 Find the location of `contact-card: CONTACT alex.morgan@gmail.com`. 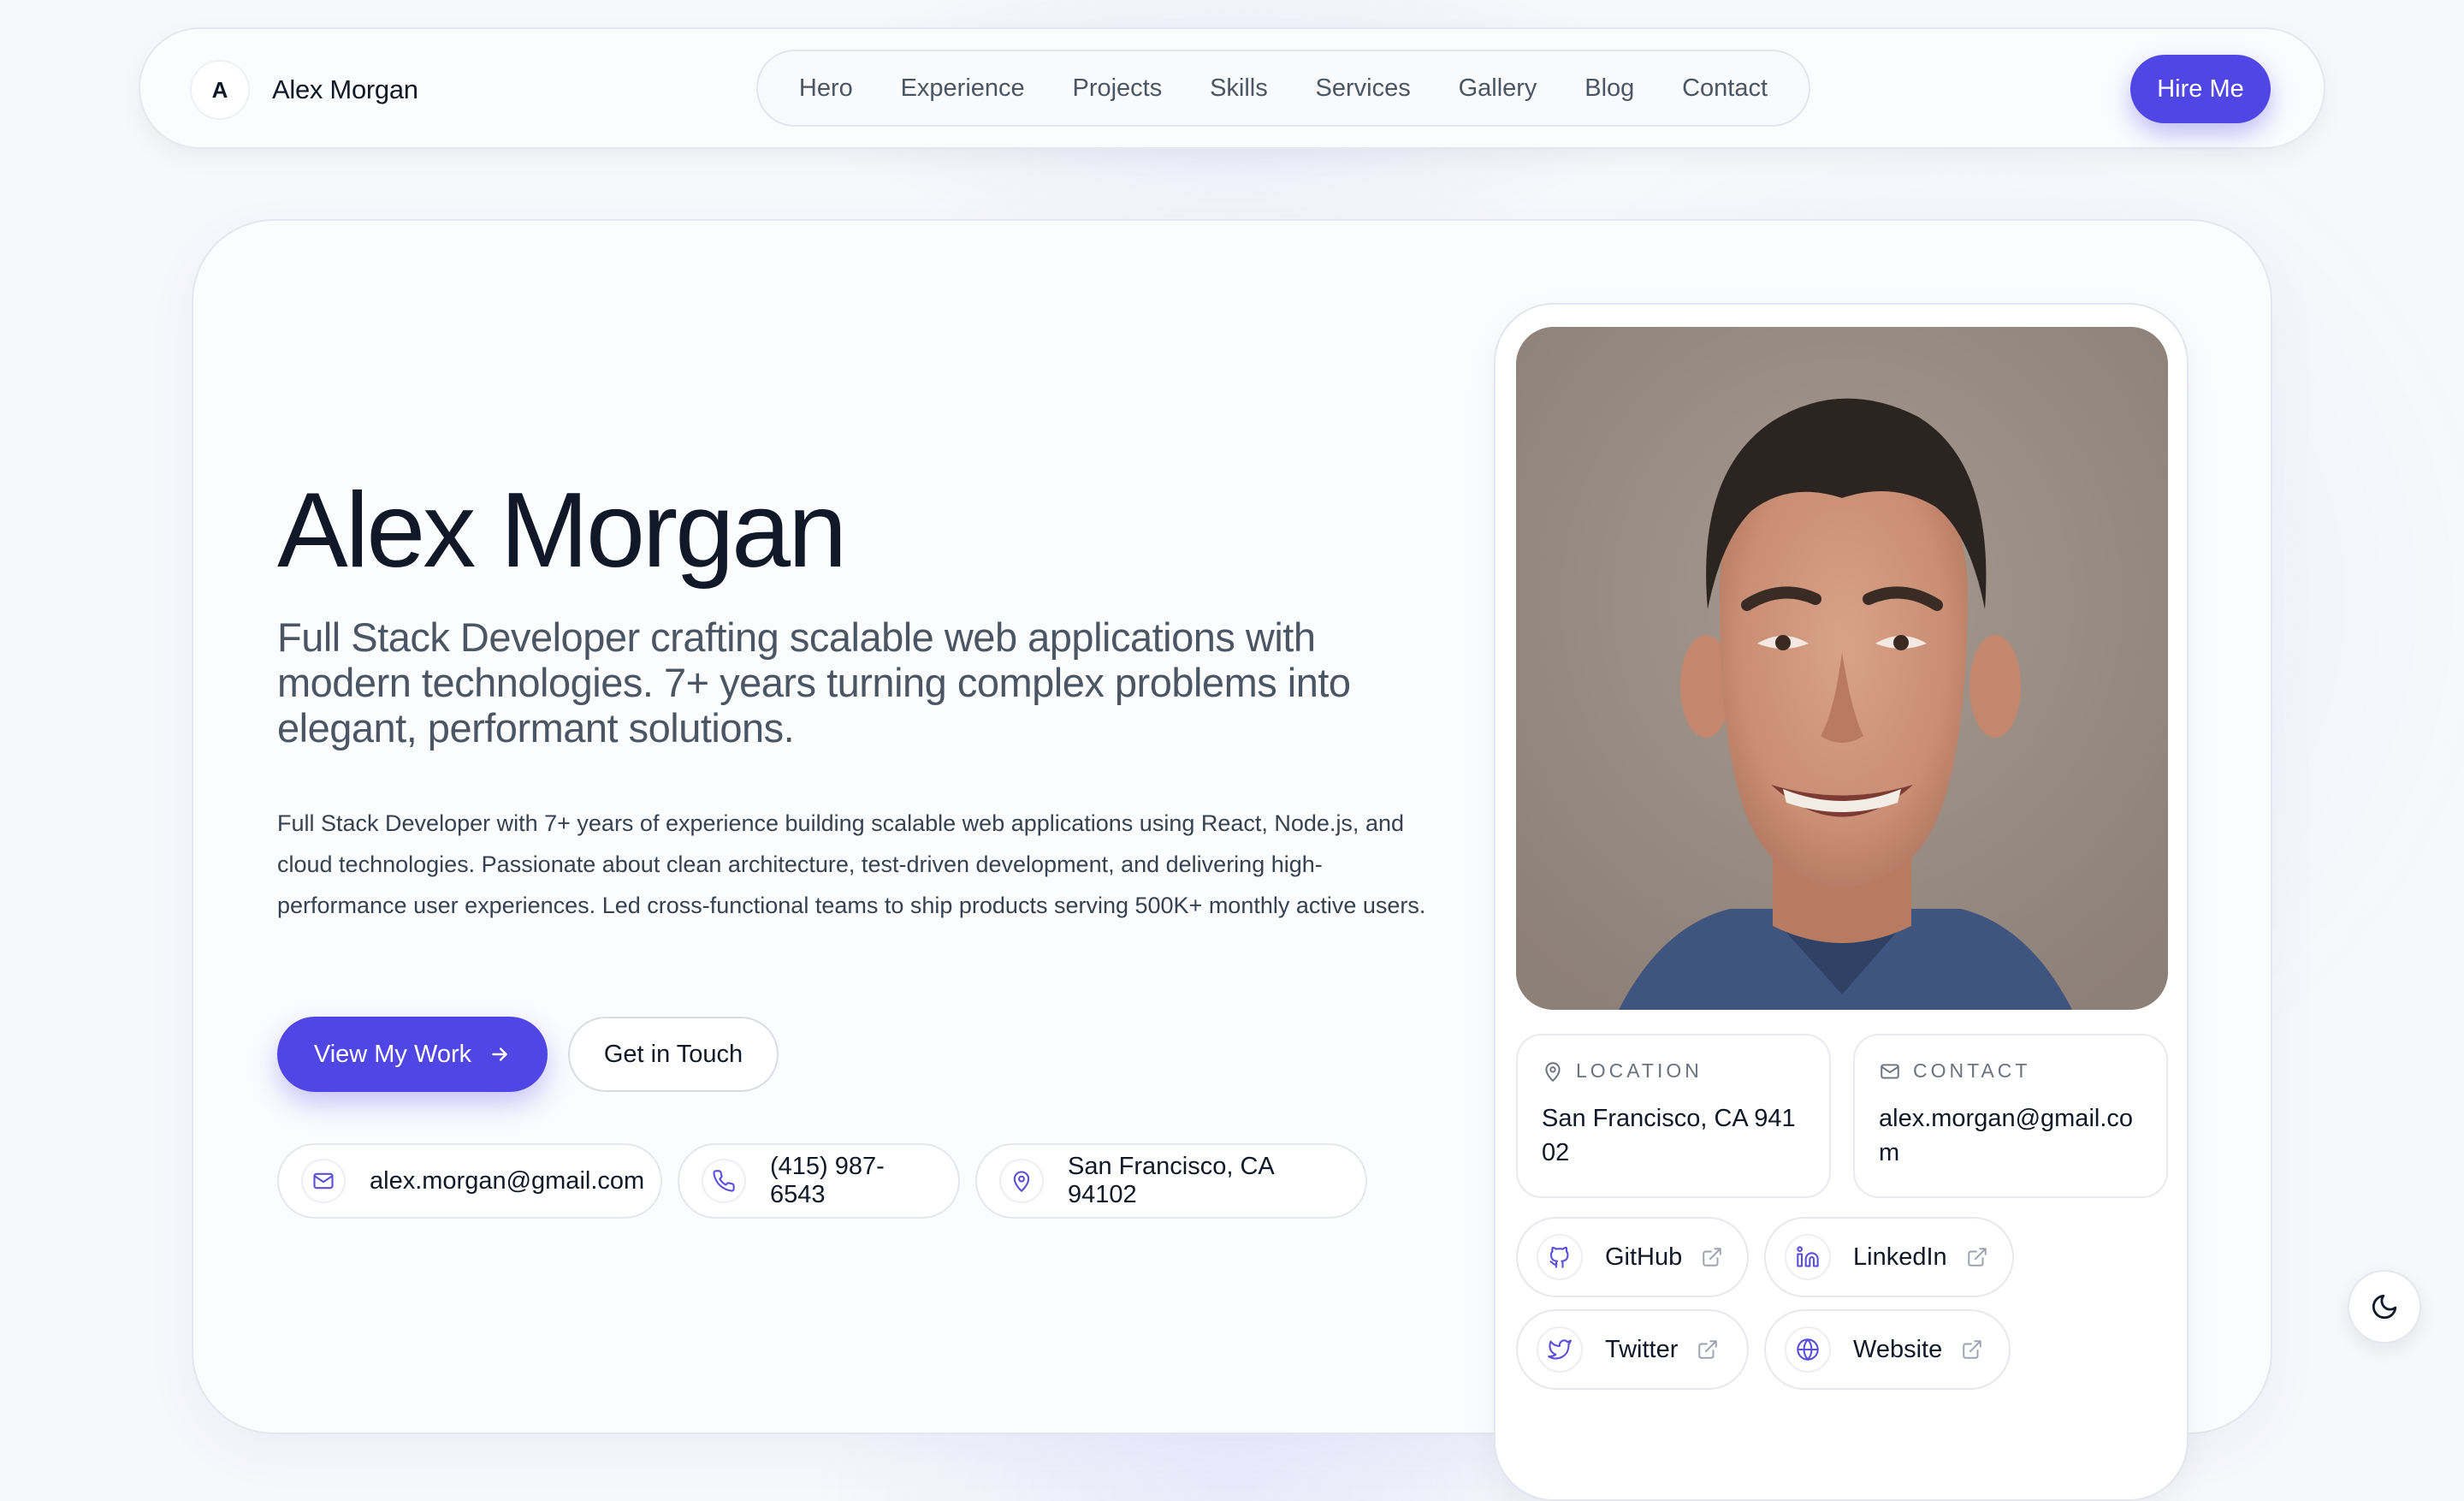

contact-card: CONTACT alex.morgan@gmail.com is located at coordinates (2010, 1116).